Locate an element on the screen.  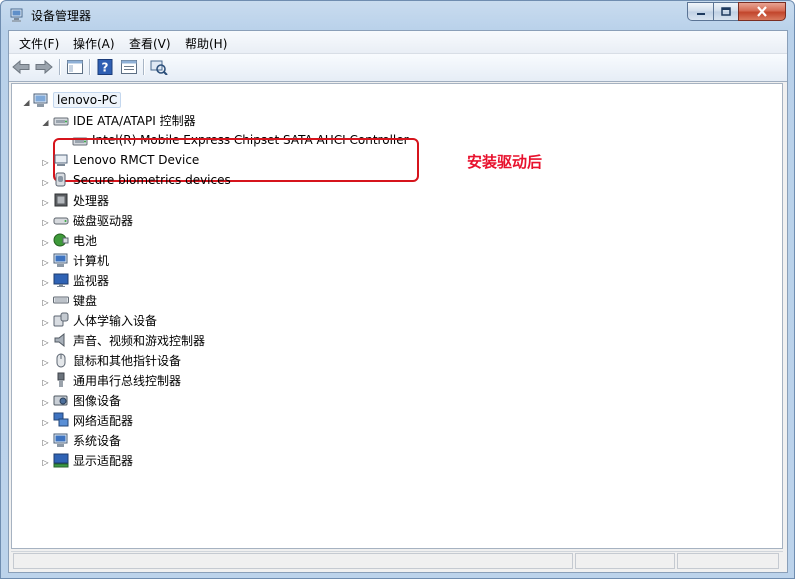
toolbar: ? is located at coordinates (398, 68).